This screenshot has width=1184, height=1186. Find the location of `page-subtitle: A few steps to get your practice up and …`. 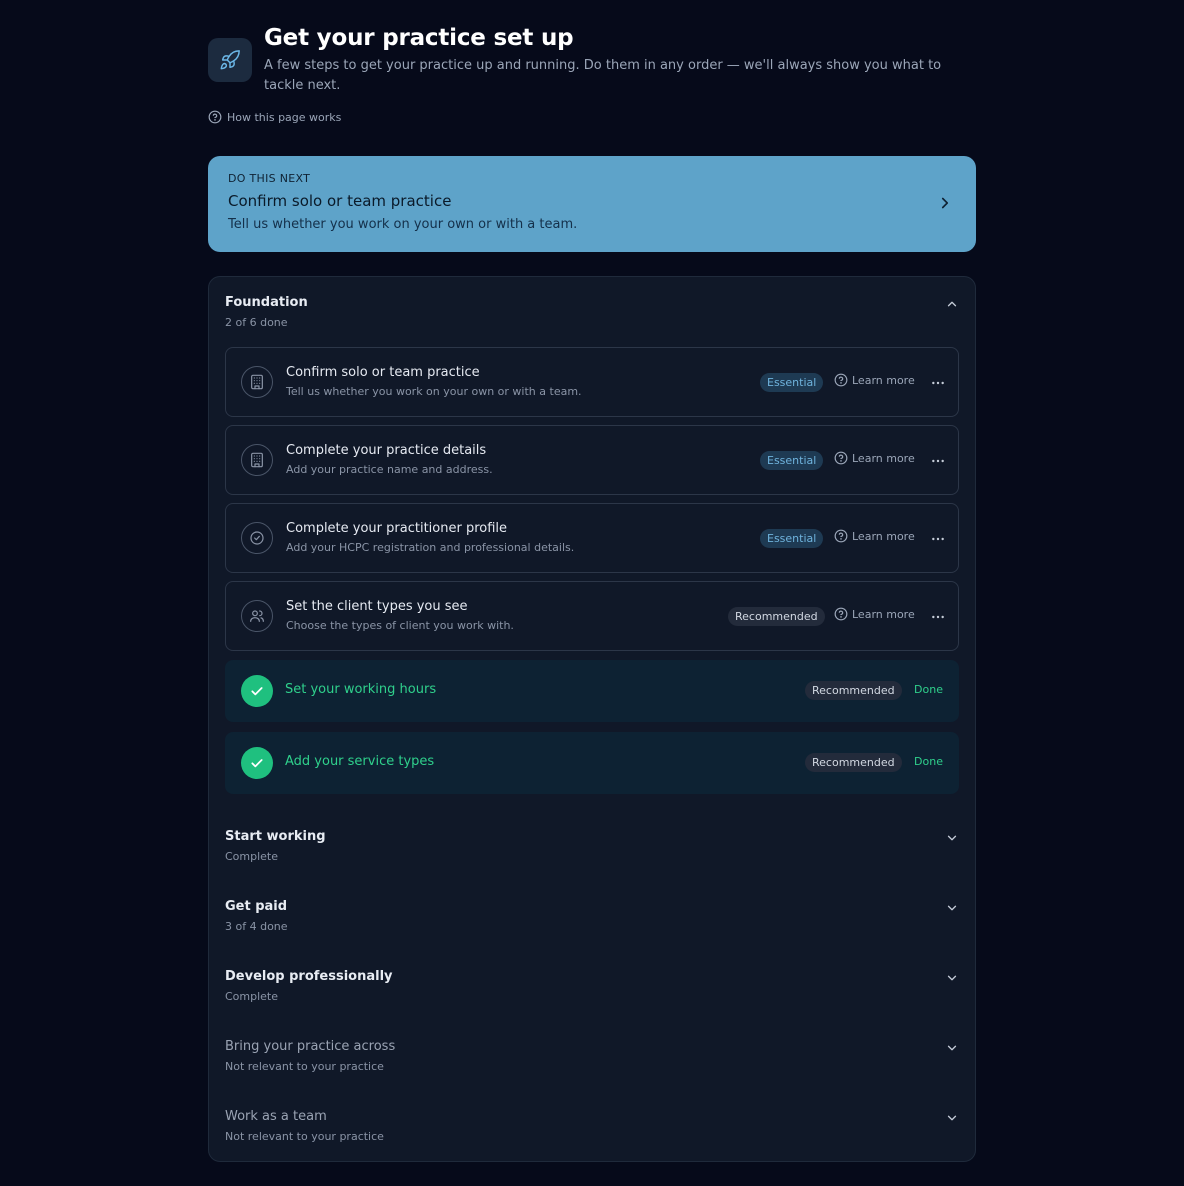

page-subtitle: A few steps to get your practice up and … is located at coordinates (603, 75).